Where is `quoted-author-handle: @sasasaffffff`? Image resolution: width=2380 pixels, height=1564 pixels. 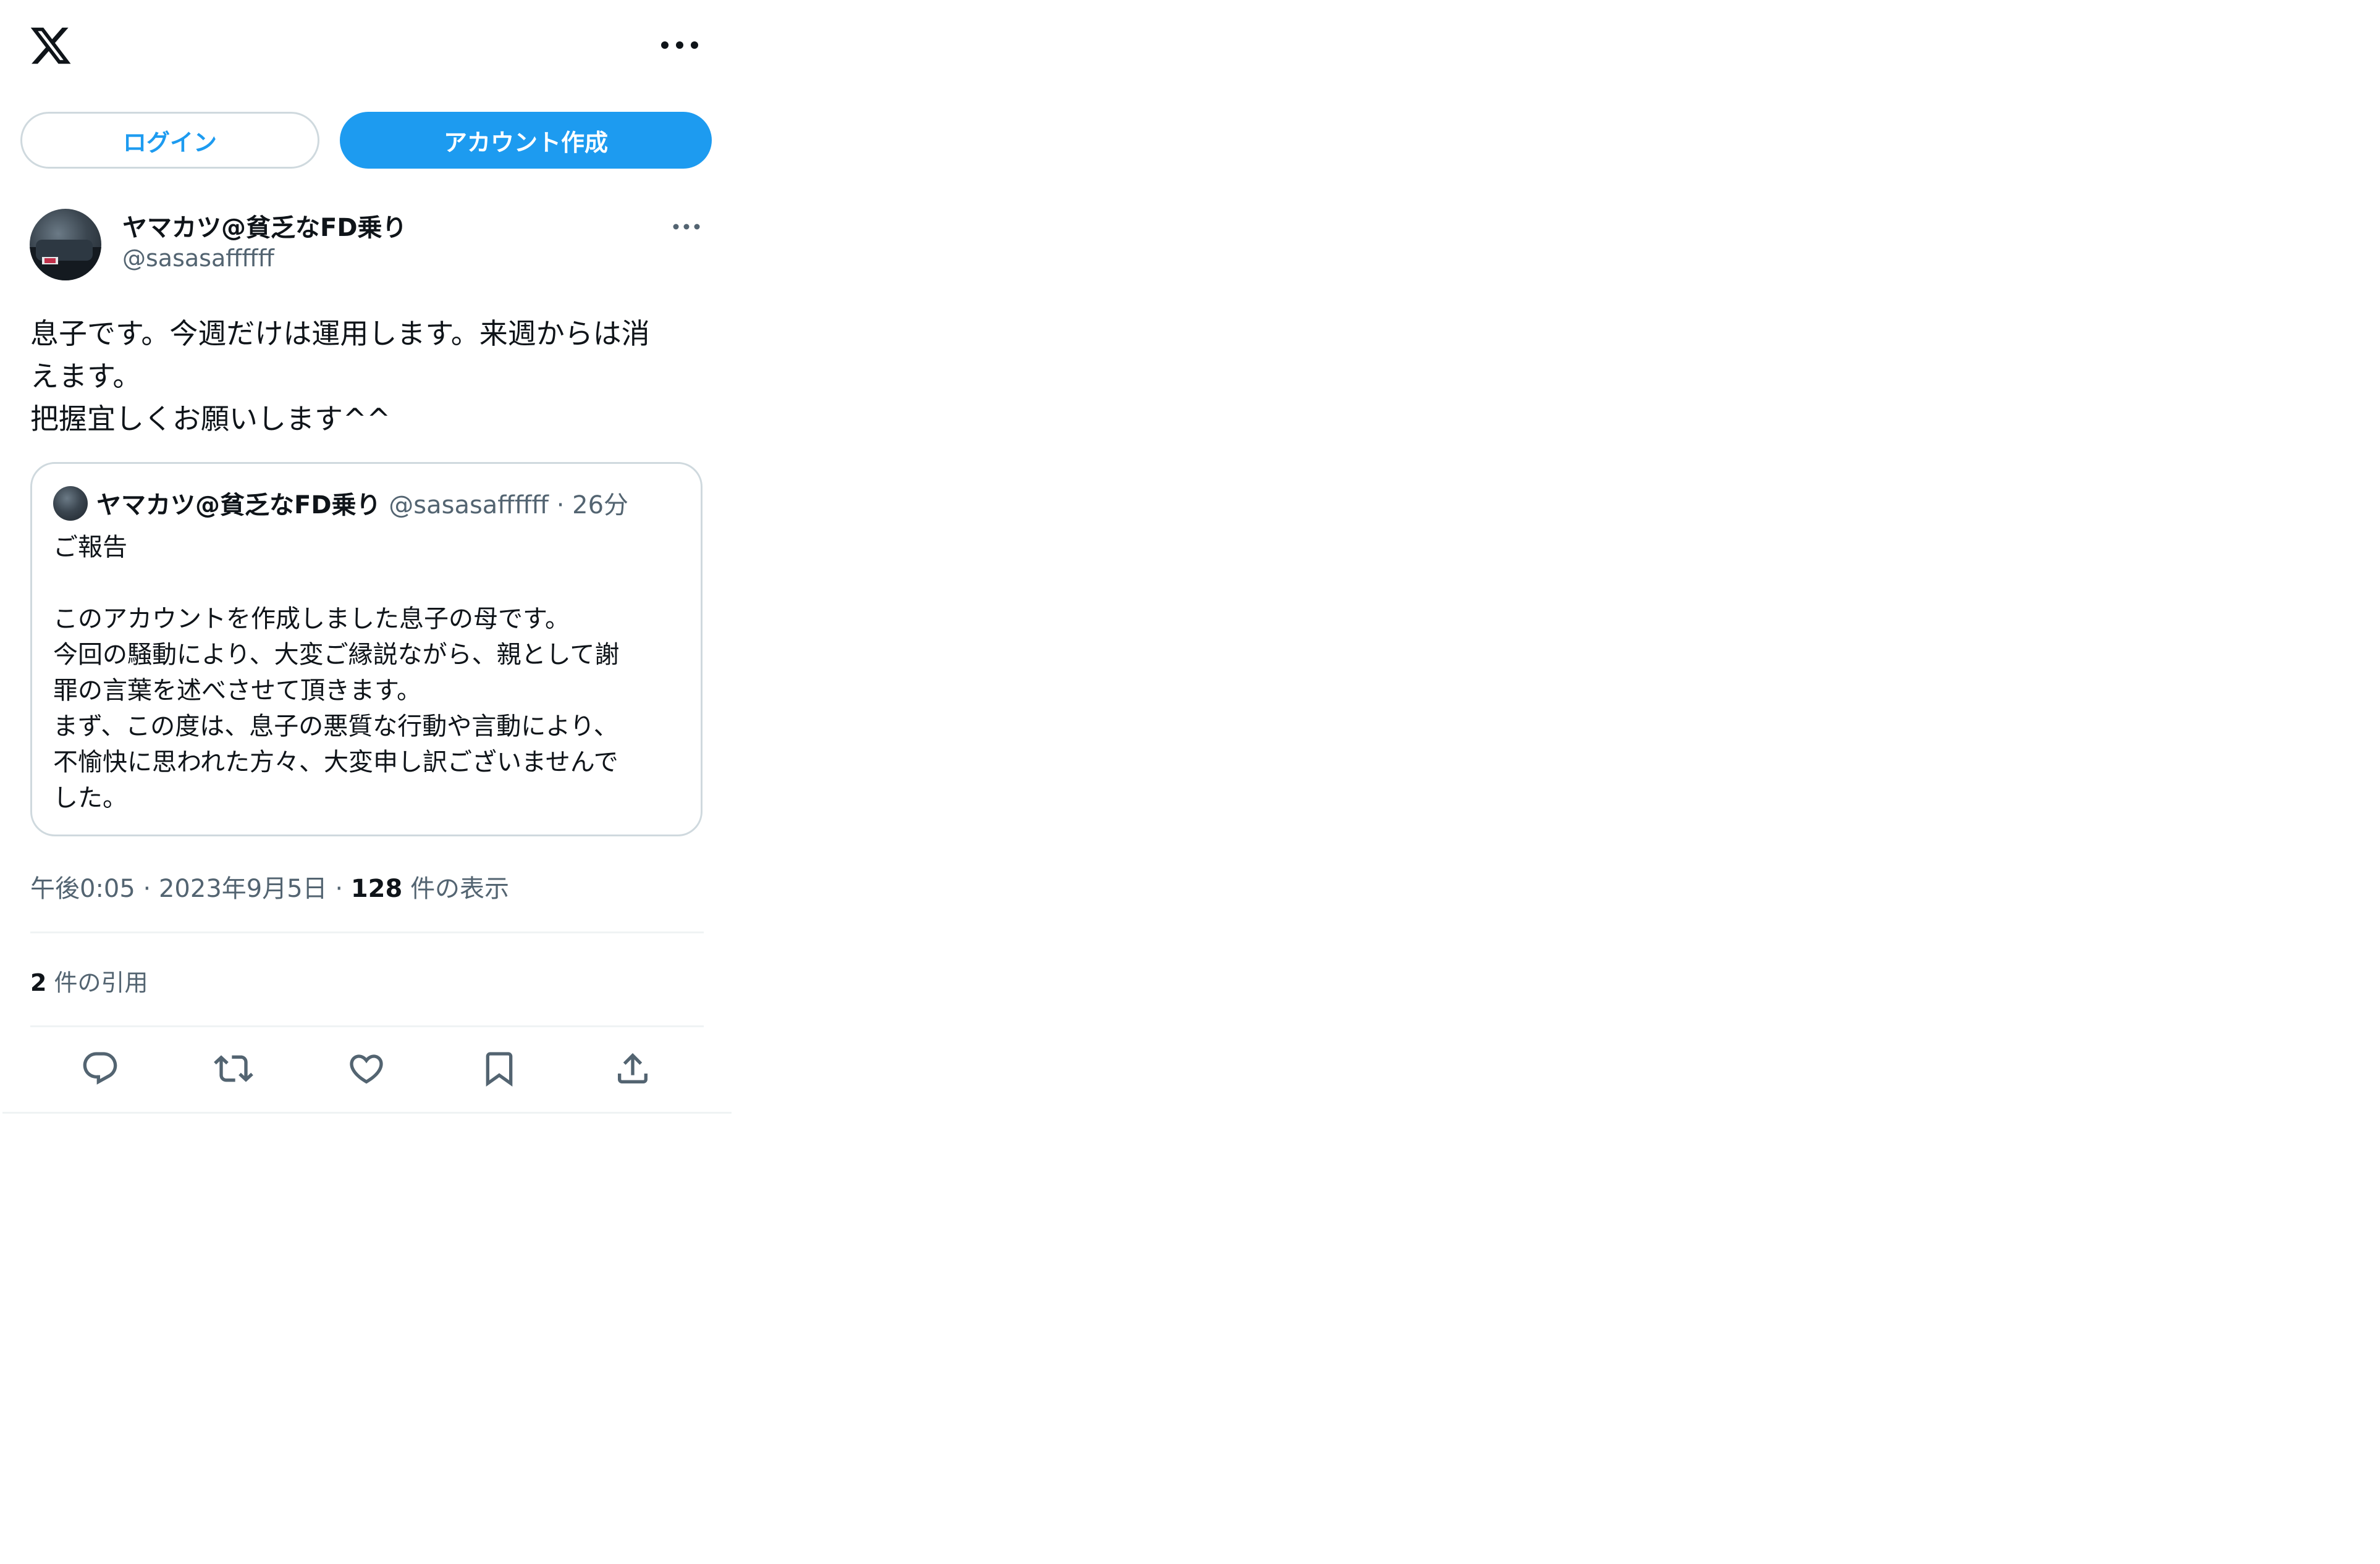
quoted-author-handle: @sasasaffffff is located at coordinates (469, 505).